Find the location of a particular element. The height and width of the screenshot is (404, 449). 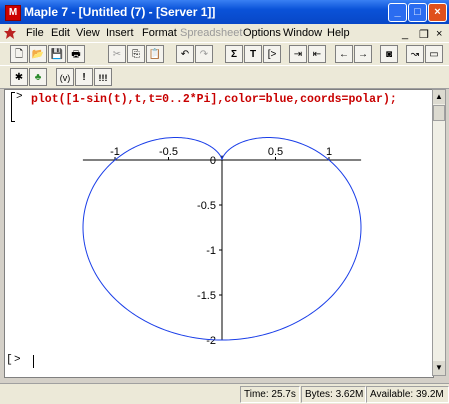

scroll-down-arrow-icon: ▼ is located at coordinates (439, 368).